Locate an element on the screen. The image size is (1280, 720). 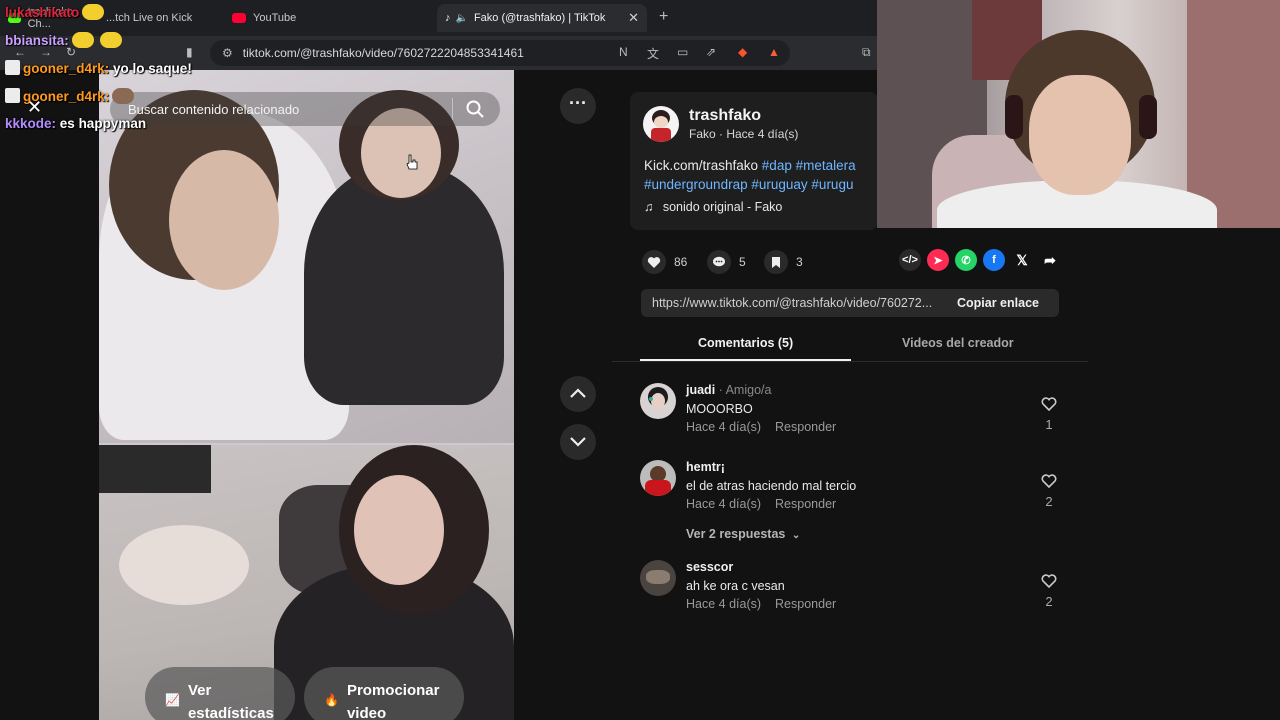
hashtag-link: #undergroundrap is located at coordinates (696, 184).